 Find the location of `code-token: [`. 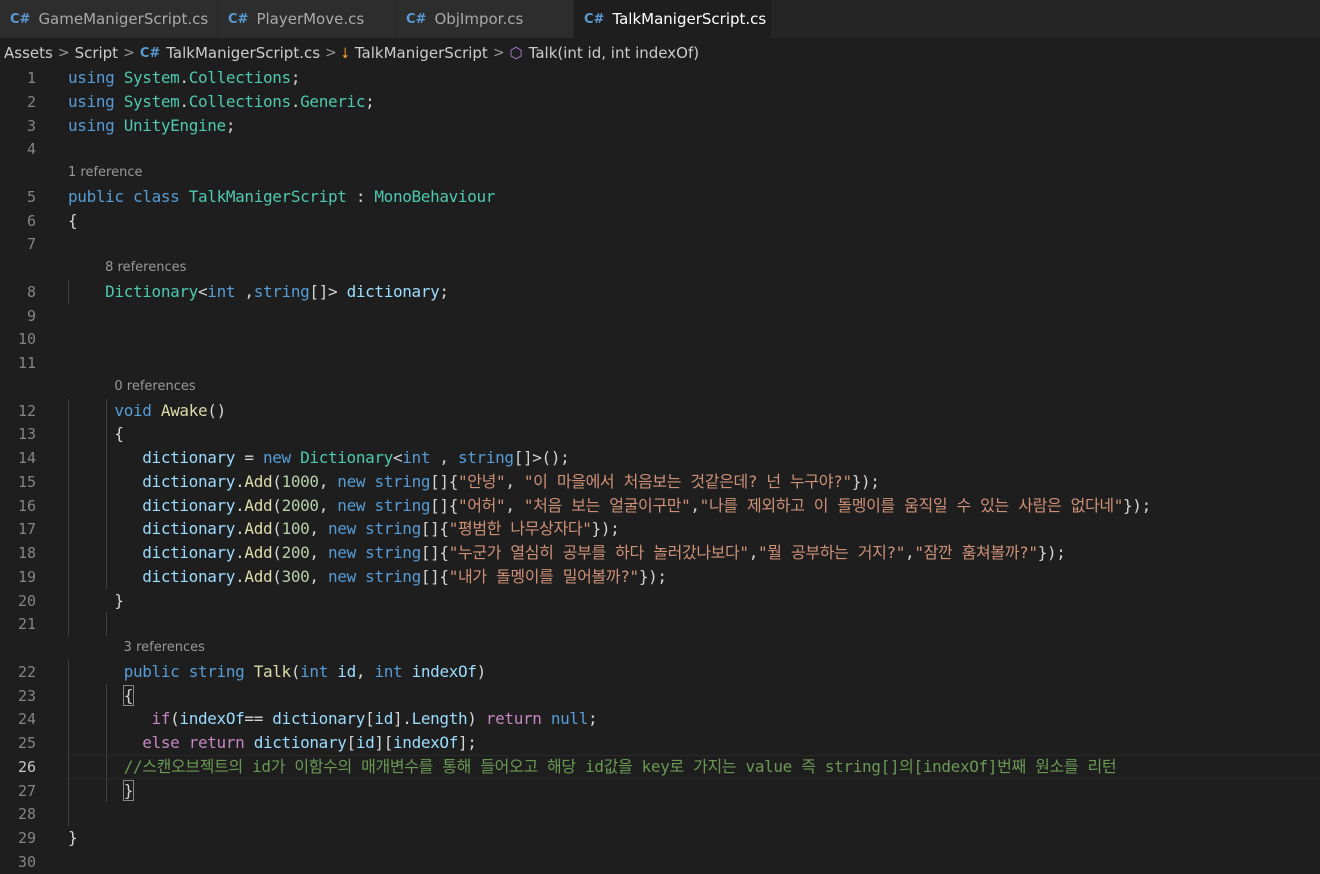

code-token: [ is located at coordinates (370, 719).